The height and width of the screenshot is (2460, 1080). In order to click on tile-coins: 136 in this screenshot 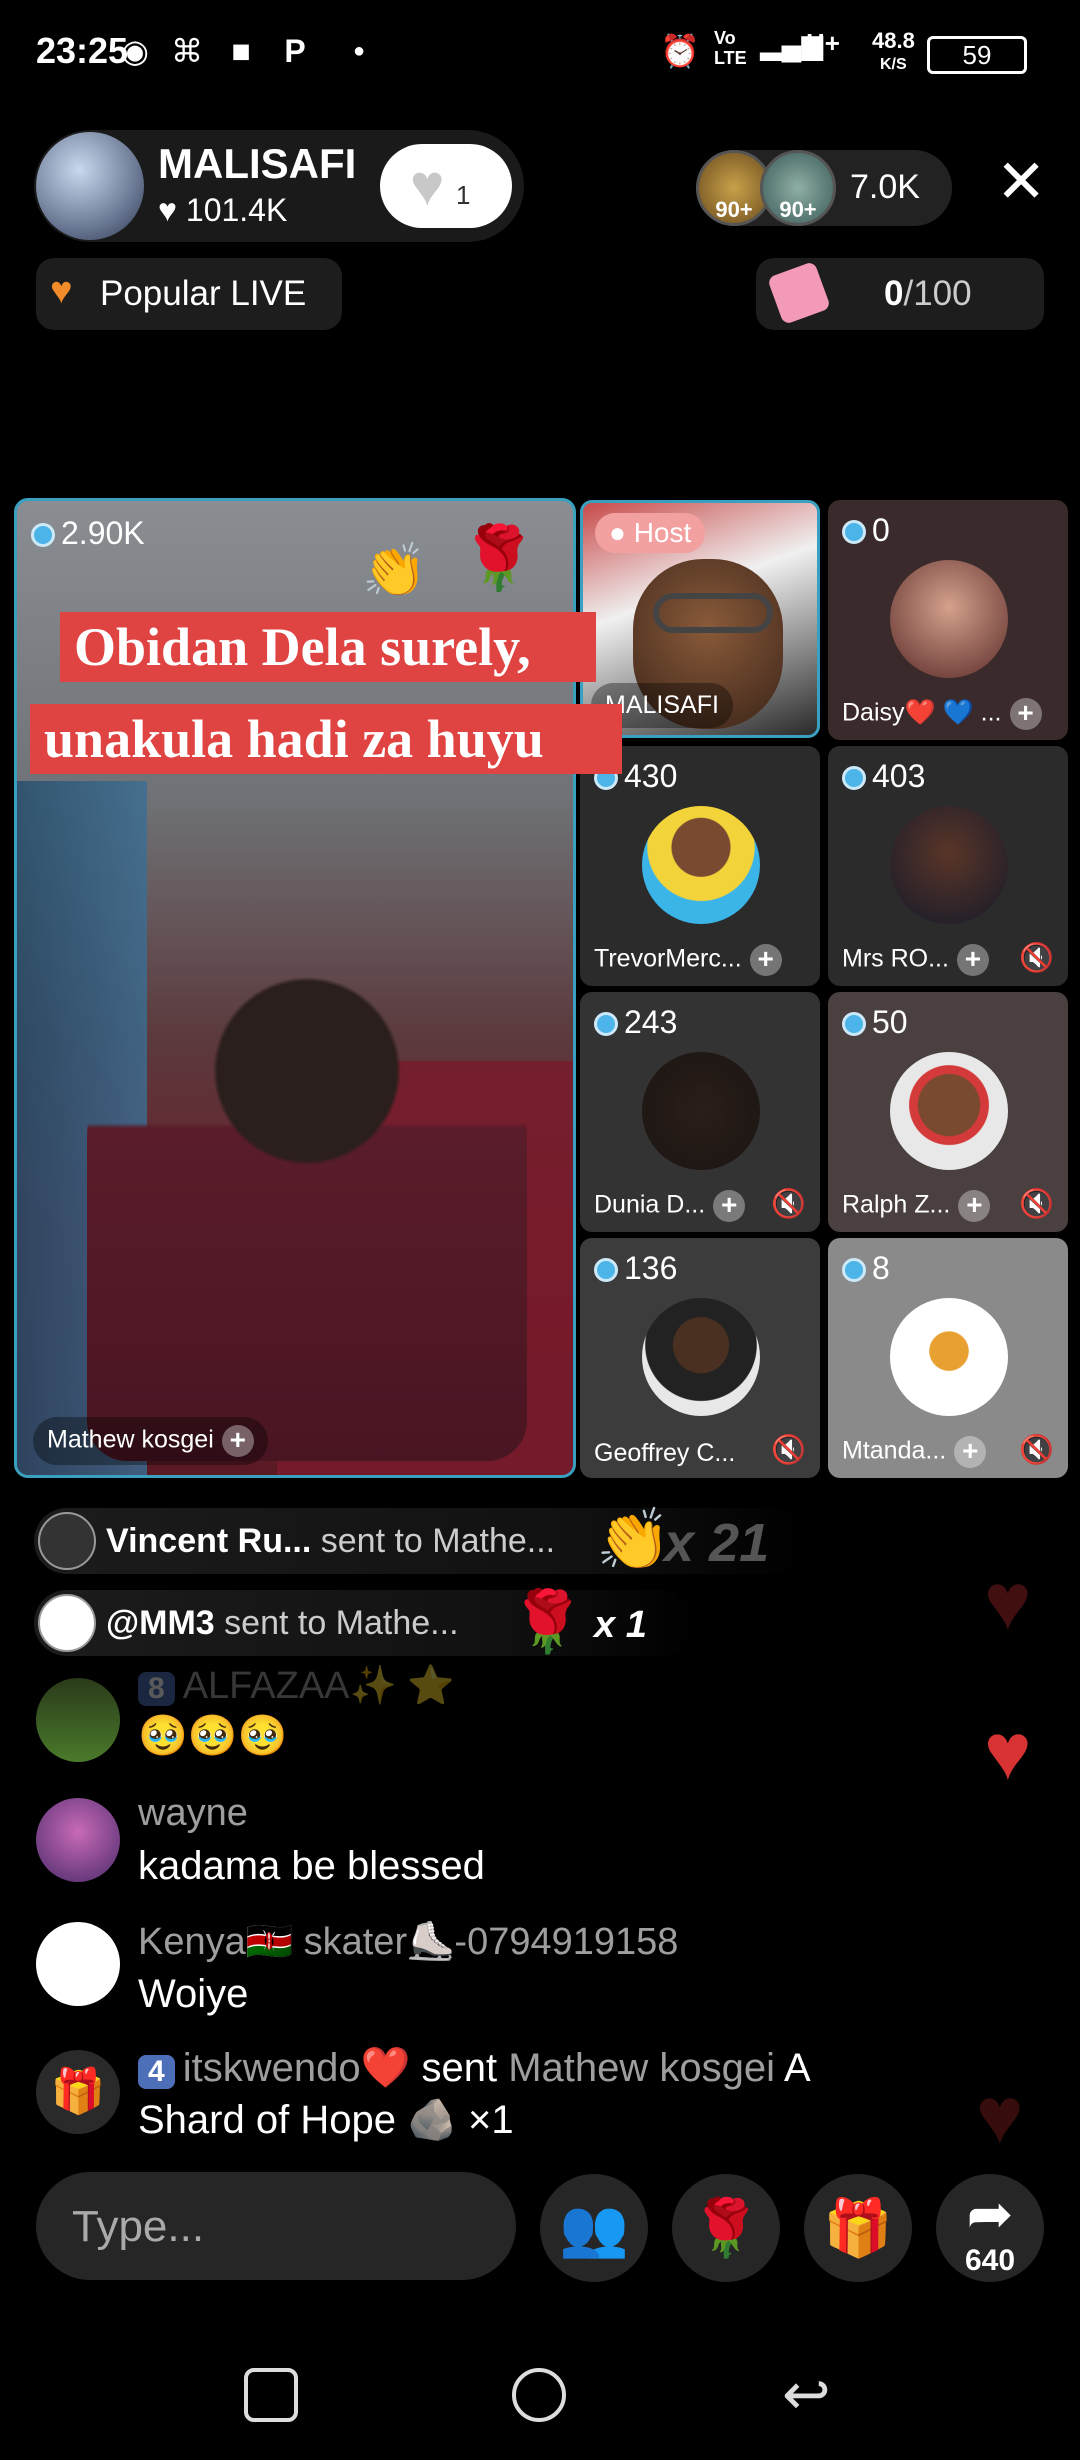, I will do `click(635, 1268)`.